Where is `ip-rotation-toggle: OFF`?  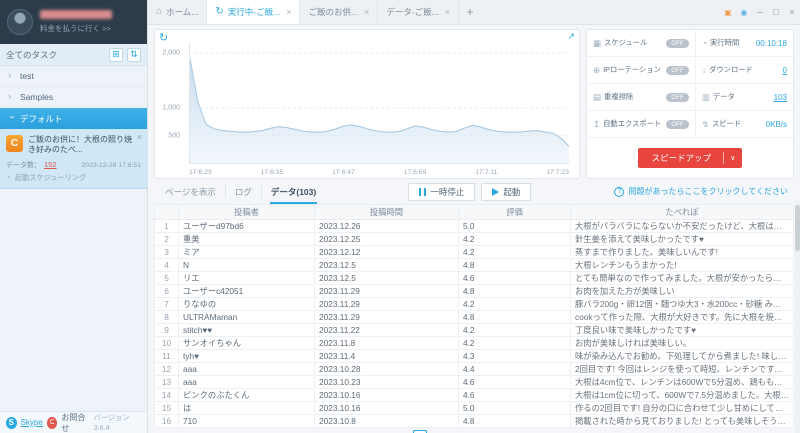 ip-rotation-toggle: OFF is located at coordinates (677, 70).